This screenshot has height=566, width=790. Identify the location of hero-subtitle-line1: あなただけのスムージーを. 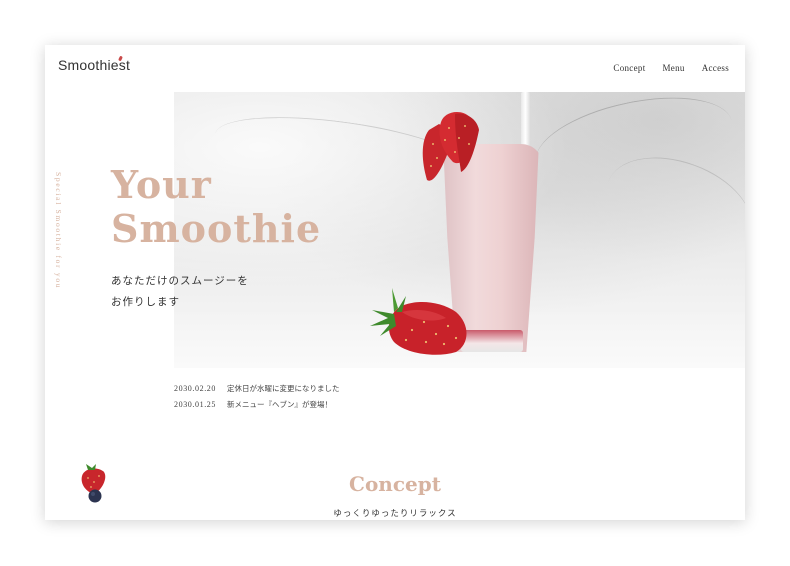
(180, 281).